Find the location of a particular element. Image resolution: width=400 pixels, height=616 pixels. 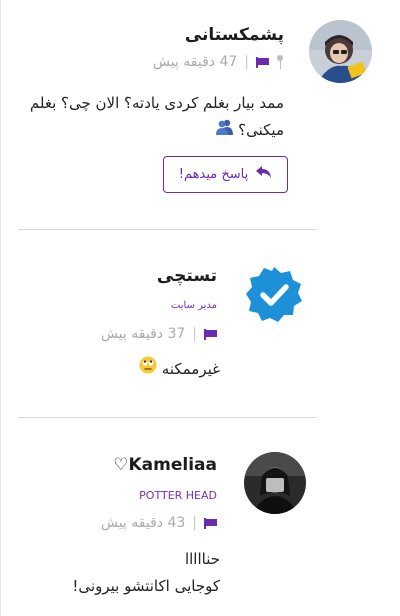

author-role: مدیر سایت is located at coordinates (193, 305).